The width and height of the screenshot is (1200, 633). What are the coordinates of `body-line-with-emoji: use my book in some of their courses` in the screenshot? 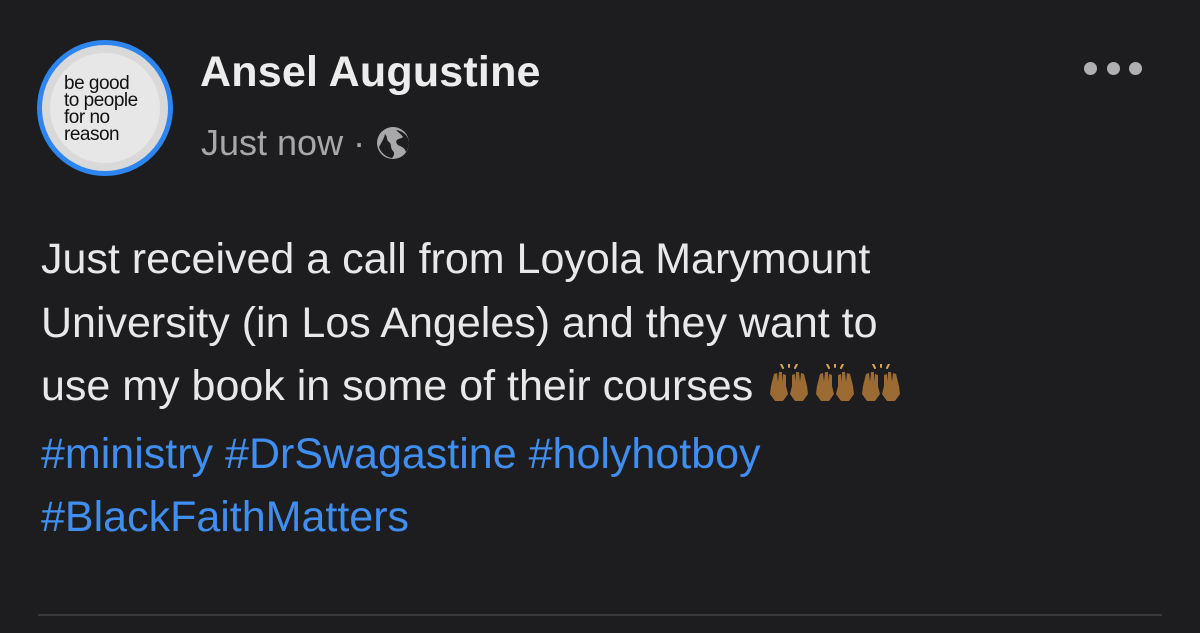 It's located at (606, 389).